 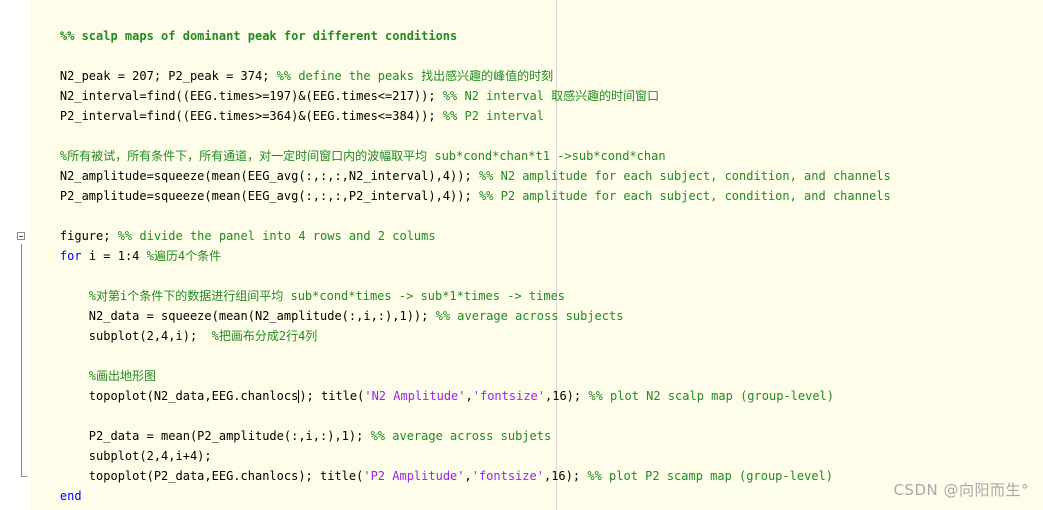 I want to click on code-comment: %% plot N2 scalp map (group-level), so click(x=711, y=396).